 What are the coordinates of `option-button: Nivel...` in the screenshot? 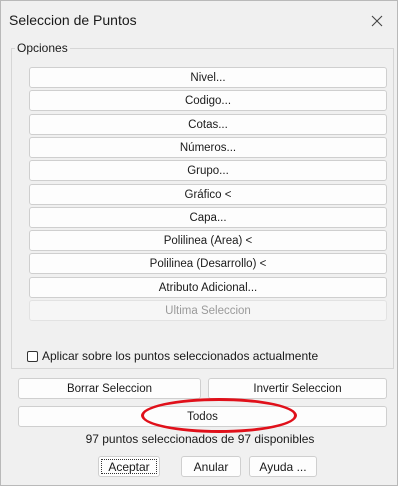 It's located at (208, 77).